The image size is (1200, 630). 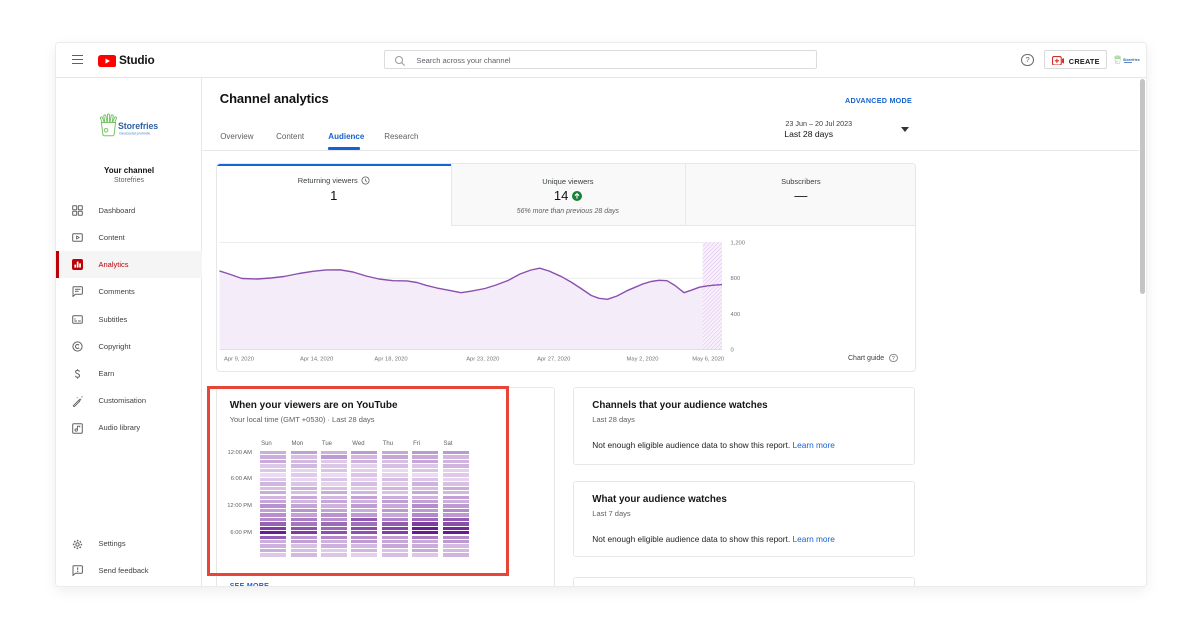 I want to click on svg-text: Apr 14, 2020, so click(x=316, y=359).